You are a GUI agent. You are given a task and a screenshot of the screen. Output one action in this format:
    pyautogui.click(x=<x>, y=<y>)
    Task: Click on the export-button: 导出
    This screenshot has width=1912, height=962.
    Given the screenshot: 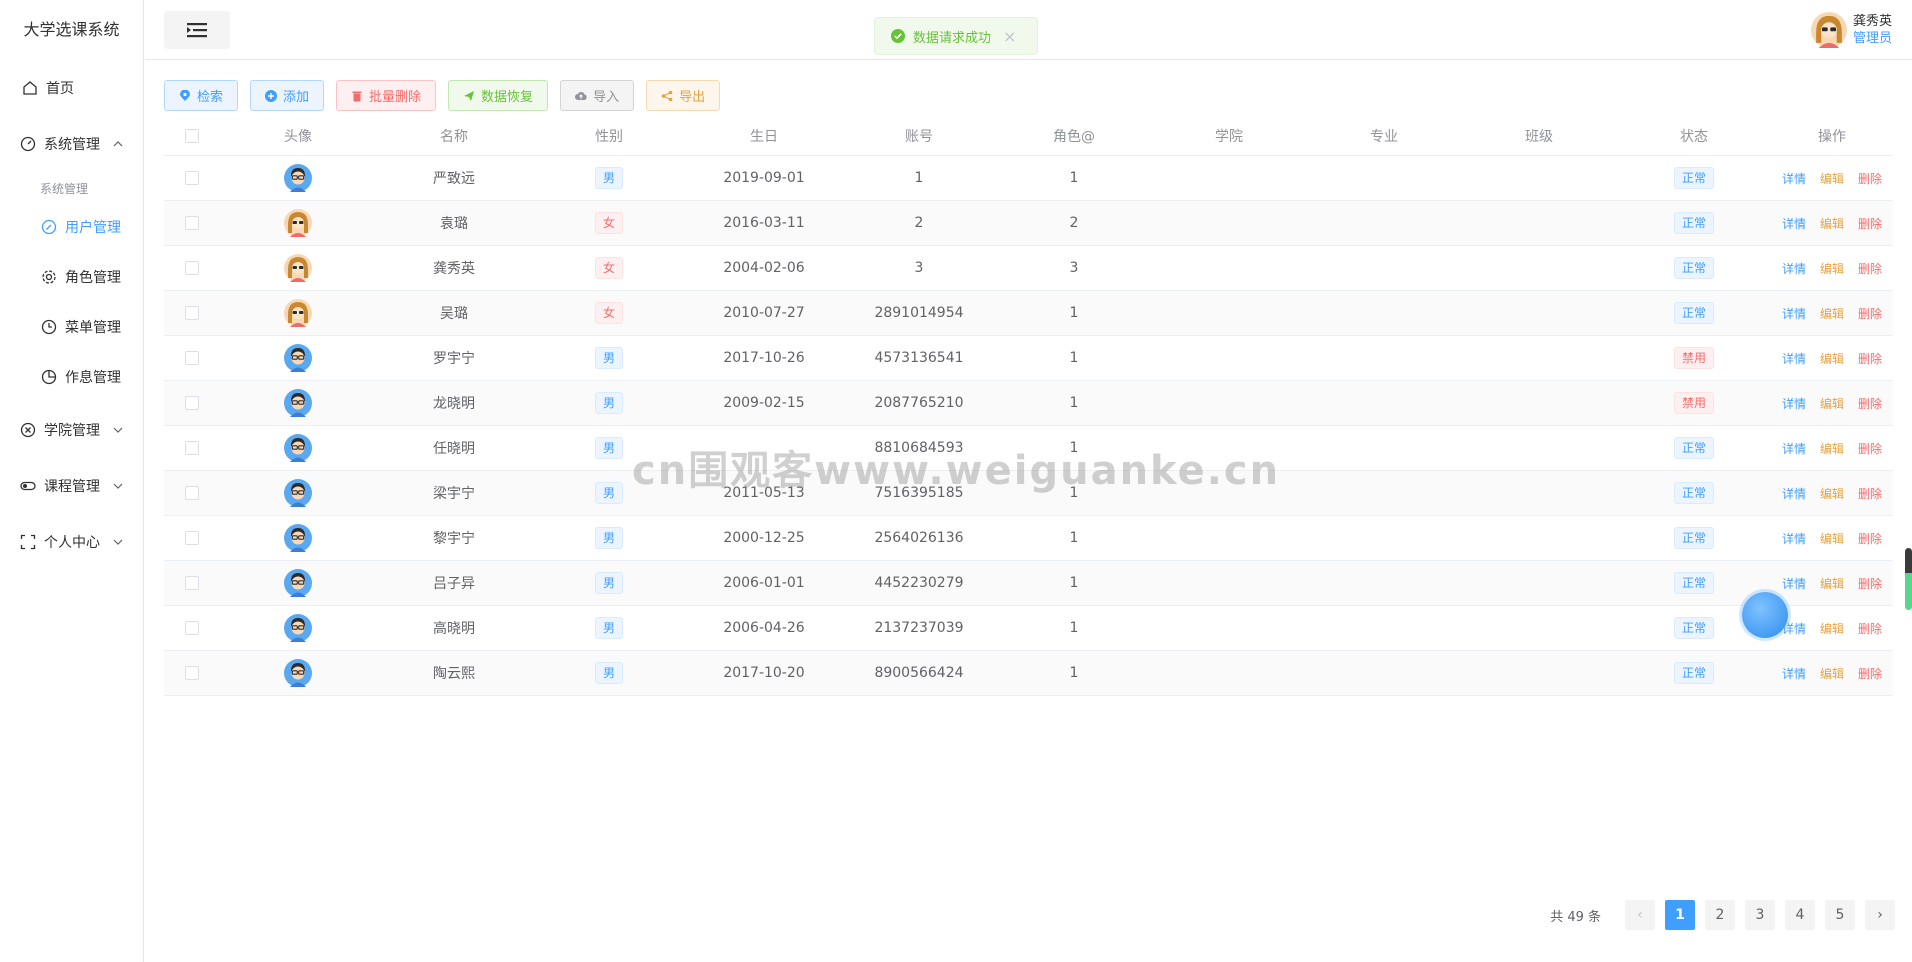 What is the action you would take?
    pyautogui.click(x=683, y=95)
    